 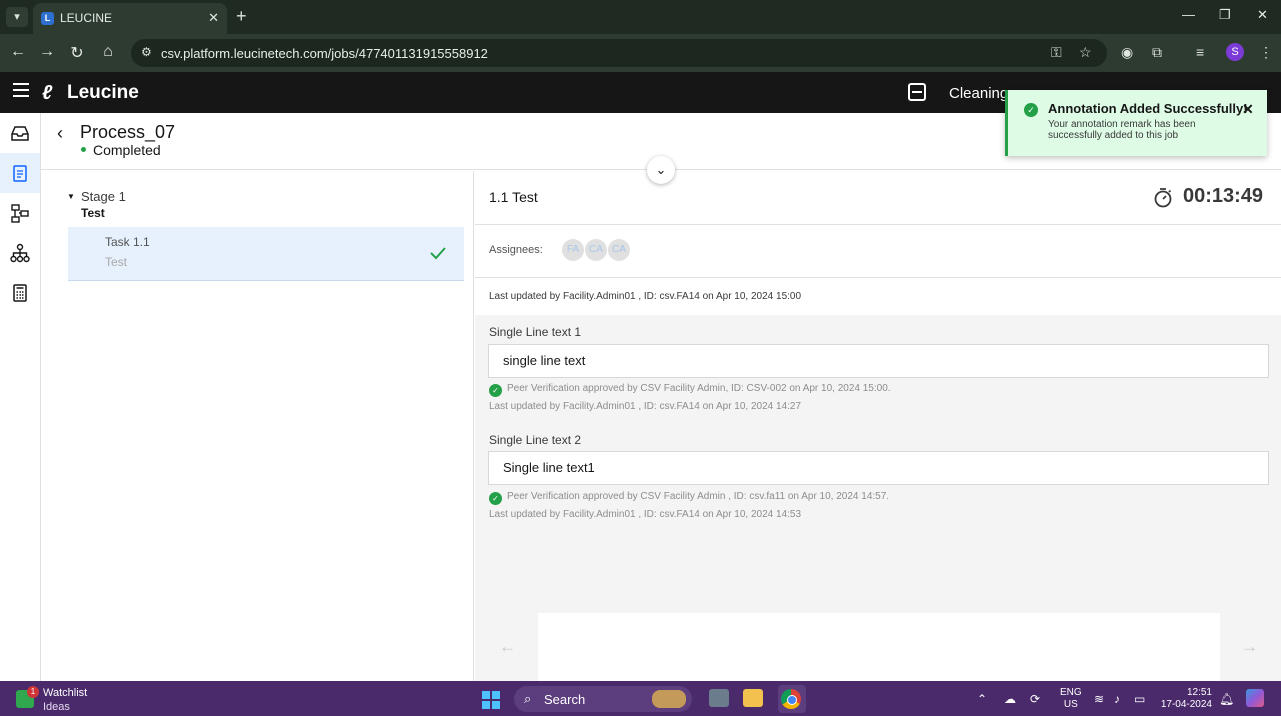 What do you see at coordinates (1117, 699) in the screenshot?
I see `volume-icon: ♪` at bounding box center [1117, 699].